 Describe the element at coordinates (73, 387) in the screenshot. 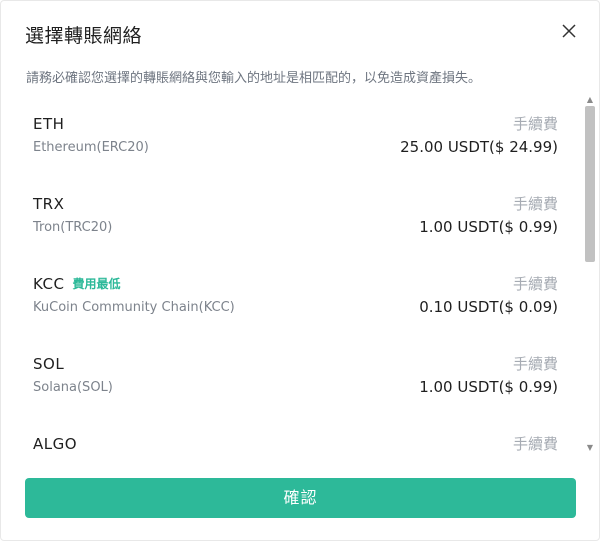

I see `network-full-name: Solana(SOL)` at that location.